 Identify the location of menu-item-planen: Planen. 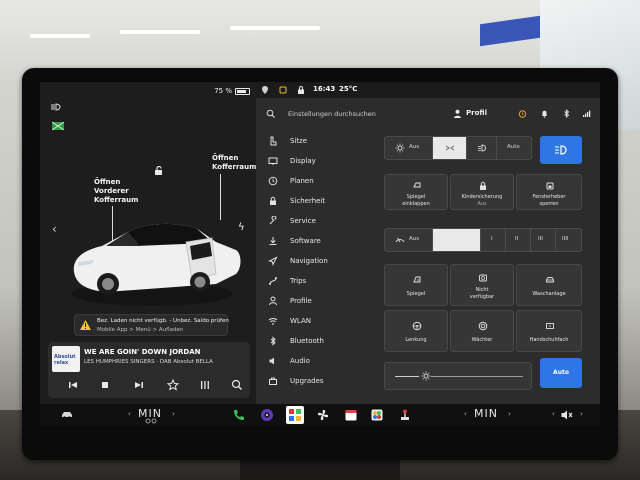
(316, 182).